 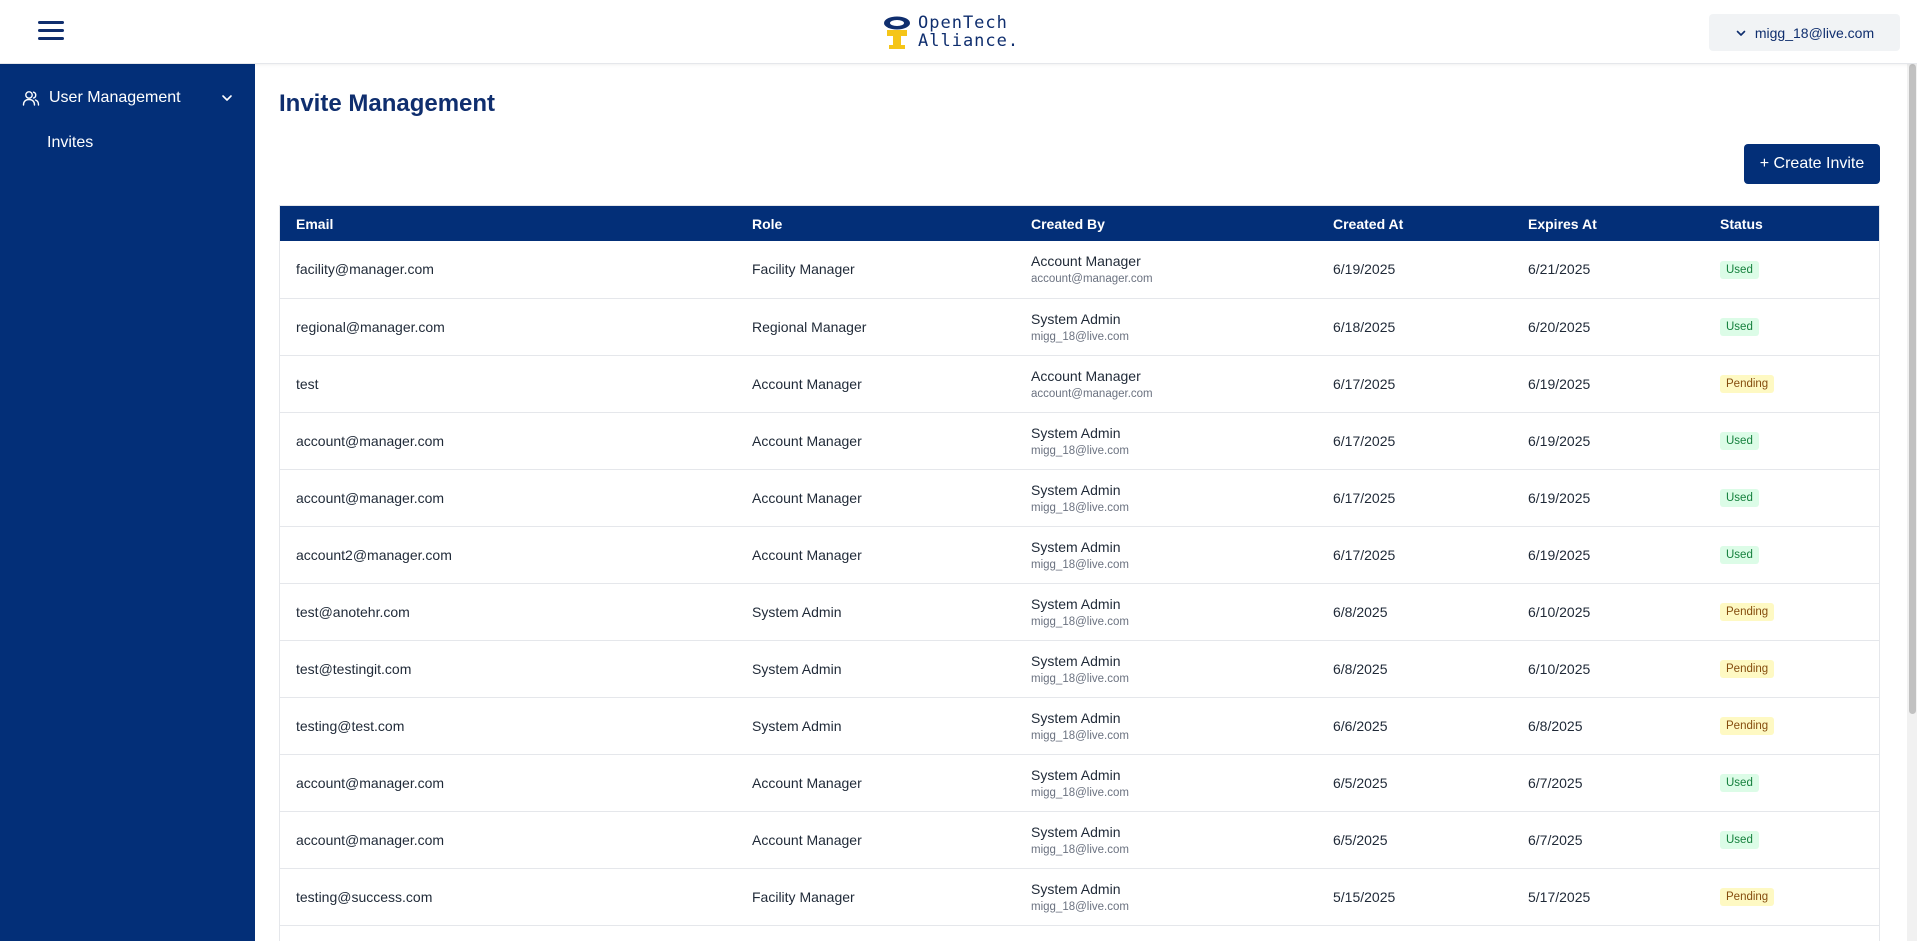 I want to click on table-row: System Admin, so click(x=1079, y=933).